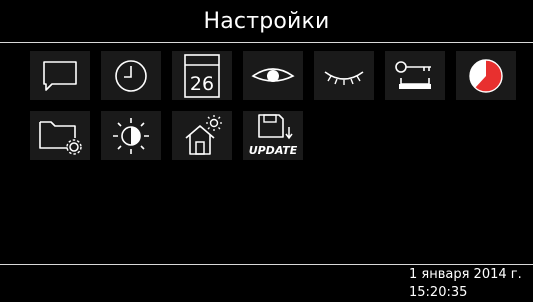 Image resolution: width=533 pixels, height=302 pixels. Describe the element at coordinates (202, 84) in the screenshot. I see `calendar-day-text: 26` at that location.